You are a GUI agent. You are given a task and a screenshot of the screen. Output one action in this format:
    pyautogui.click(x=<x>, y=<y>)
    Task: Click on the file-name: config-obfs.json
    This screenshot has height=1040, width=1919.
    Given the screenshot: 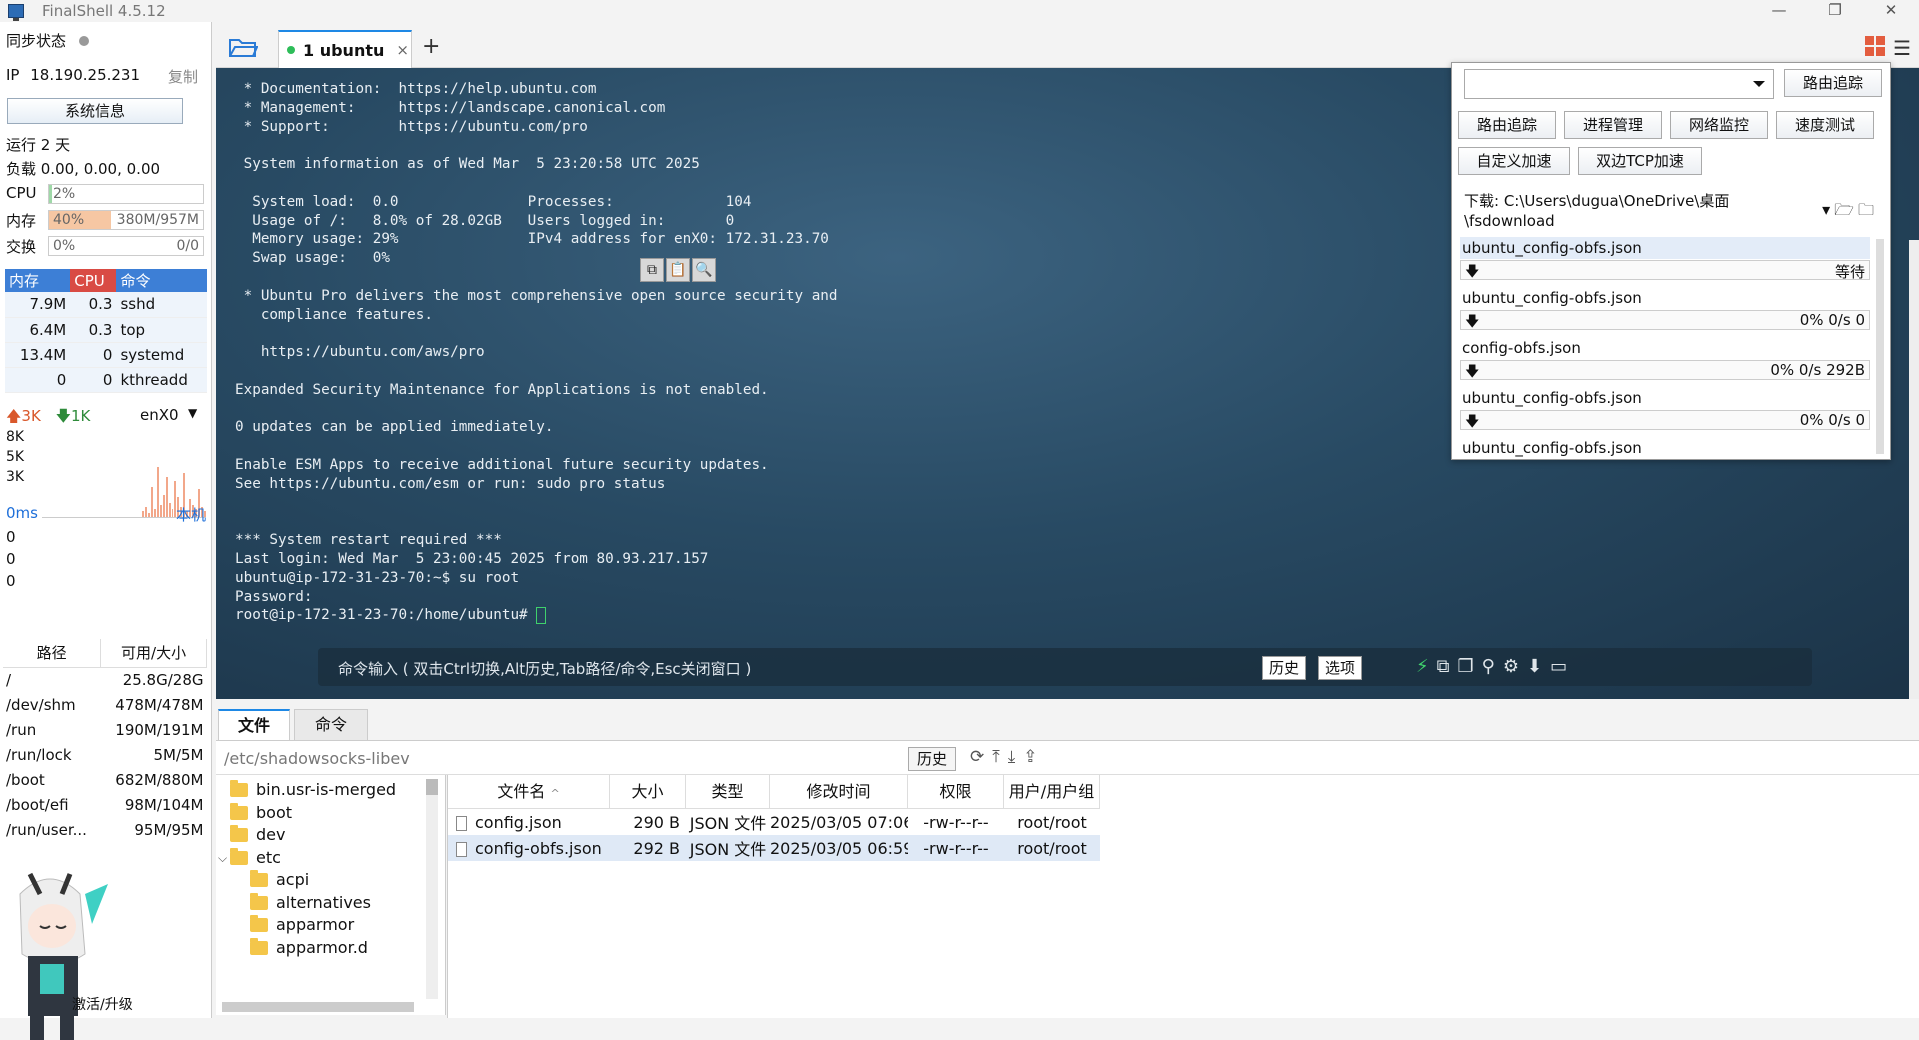 What is the action you would take?
    pyautogui.click(x=538, y=848)
    